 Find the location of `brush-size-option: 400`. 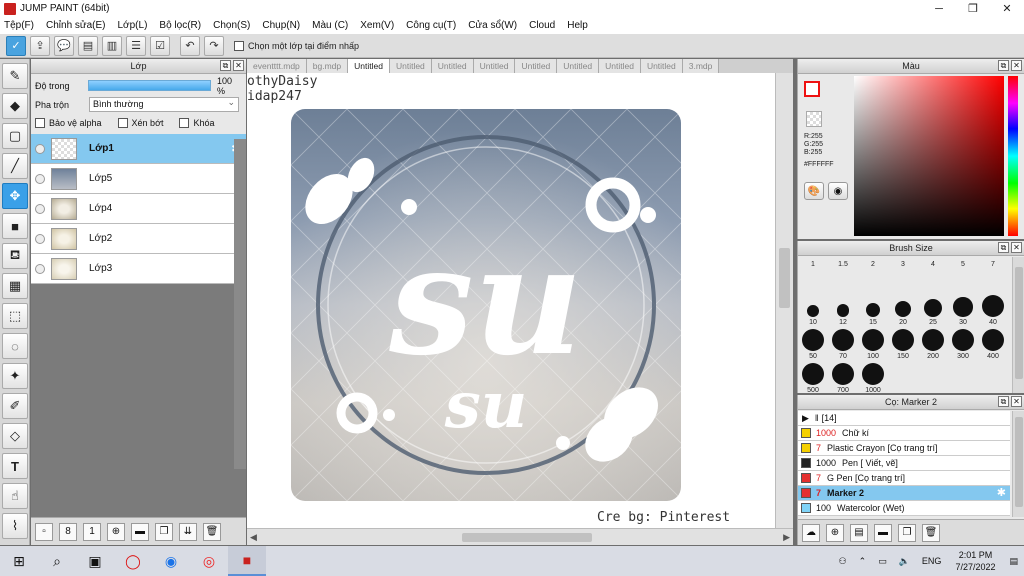

brush-size-option: 400 is located at coordinates (993, 344).